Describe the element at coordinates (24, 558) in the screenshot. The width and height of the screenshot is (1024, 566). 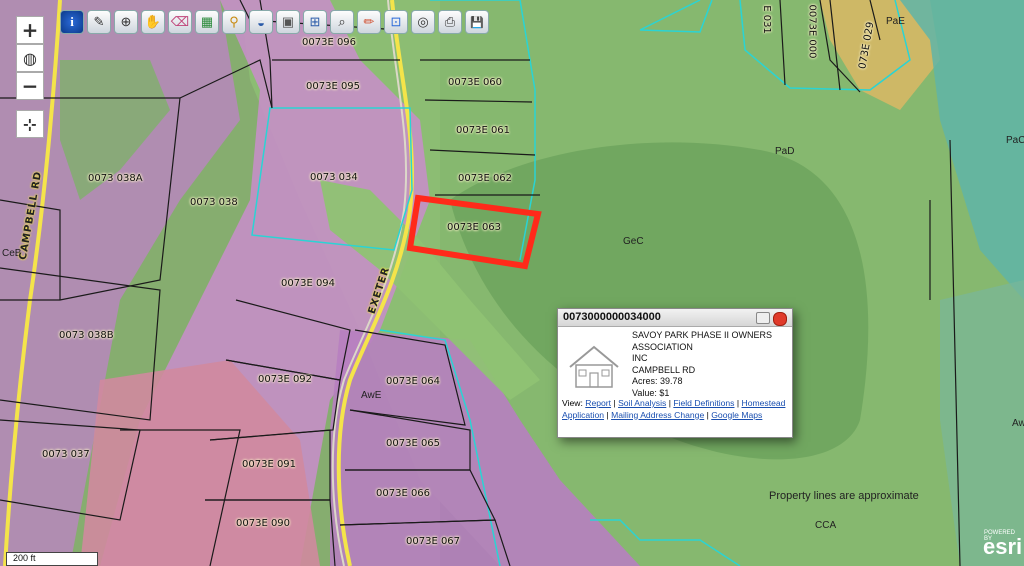
I see `scale-label: 200 ft` at that location.